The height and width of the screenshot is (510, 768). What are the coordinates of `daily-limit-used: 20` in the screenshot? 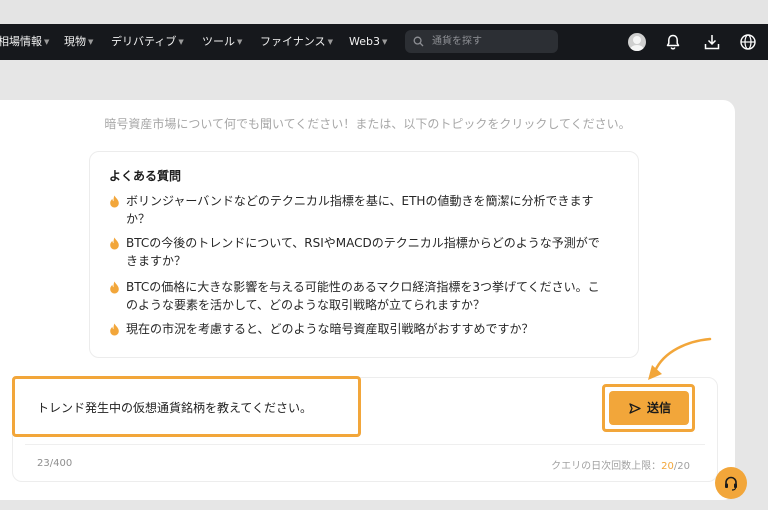 It's located at (667, 466).